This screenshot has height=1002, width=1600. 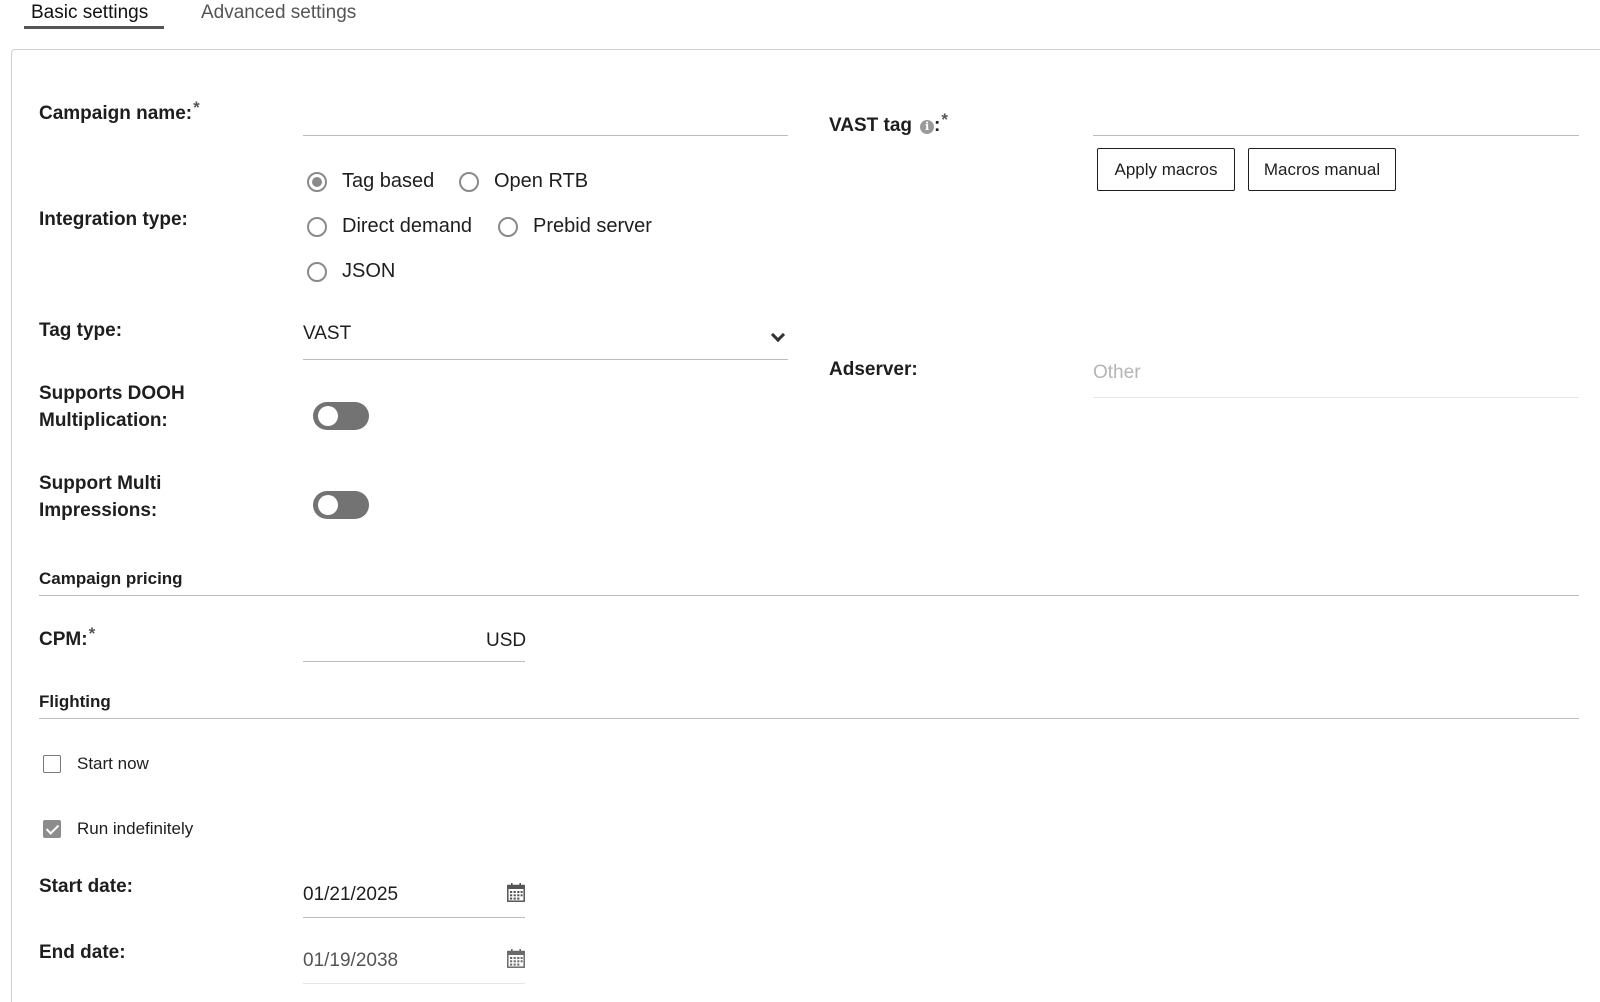 I want to click on tab-basic-settings: Basic settings, so click(x=89, y=13).